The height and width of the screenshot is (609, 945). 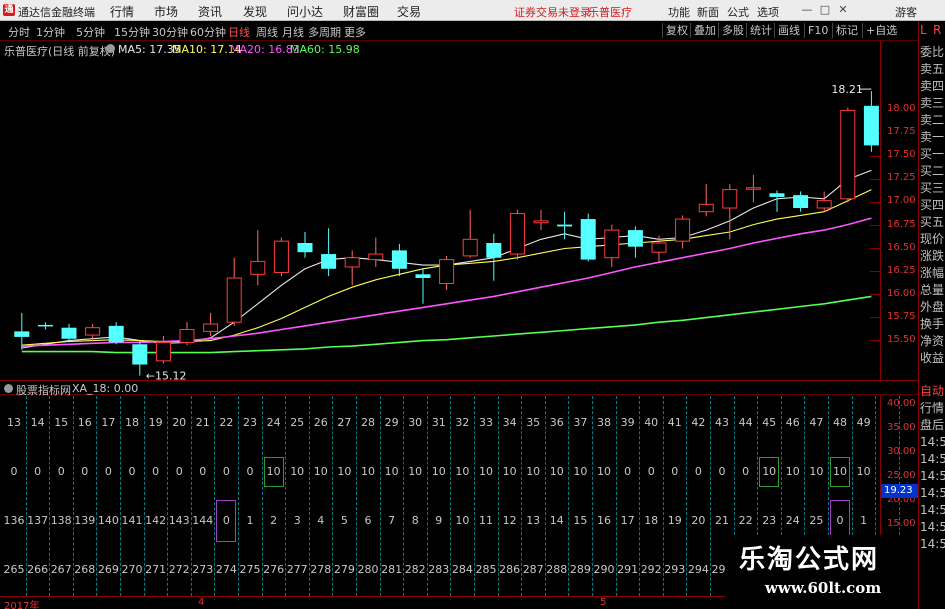 I want to click on login-warning: 证券交易未登录, so click(x=552, y=12).